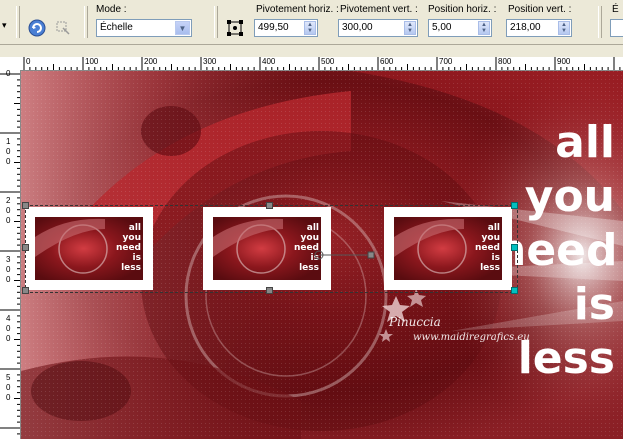 The image size is (623, 439). Describe the element at coordinates (566, 358) in the screenshot. I see `text-less: less` at that location.